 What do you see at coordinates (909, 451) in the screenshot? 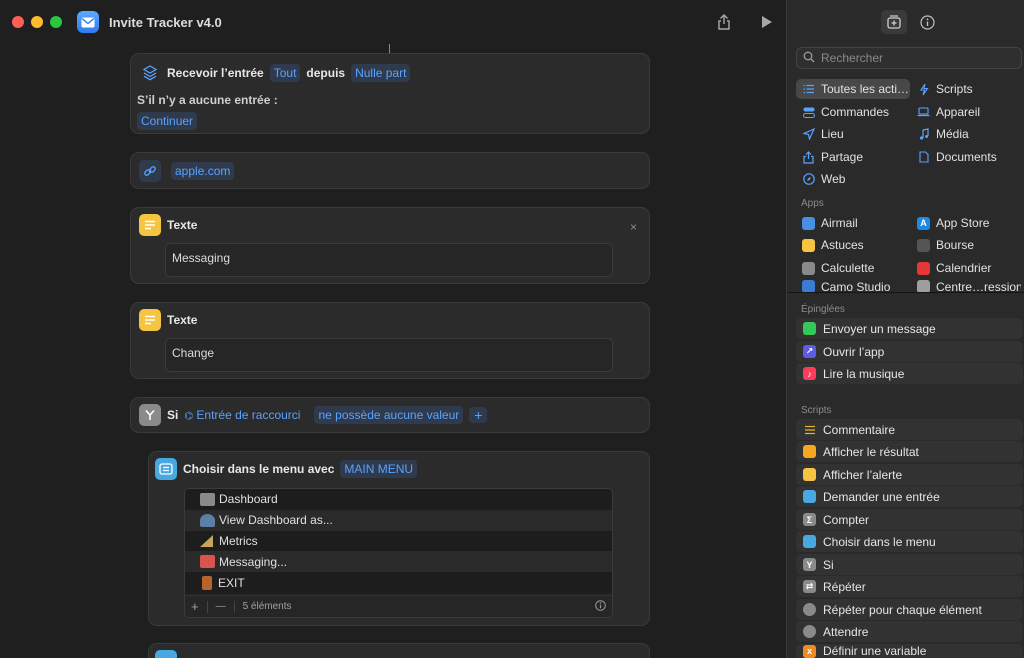
I see `action-show-result: Afficher le résultat` at bounding box center [909, 451].